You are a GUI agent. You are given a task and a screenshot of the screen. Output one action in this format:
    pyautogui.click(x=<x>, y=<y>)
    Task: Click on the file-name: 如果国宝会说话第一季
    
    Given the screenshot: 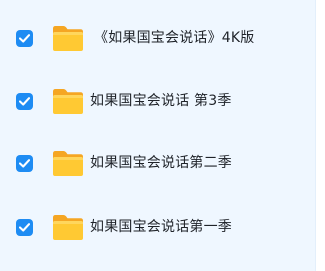 What is the action you would take?
    pyautogui.click(x=161, y=227)
    